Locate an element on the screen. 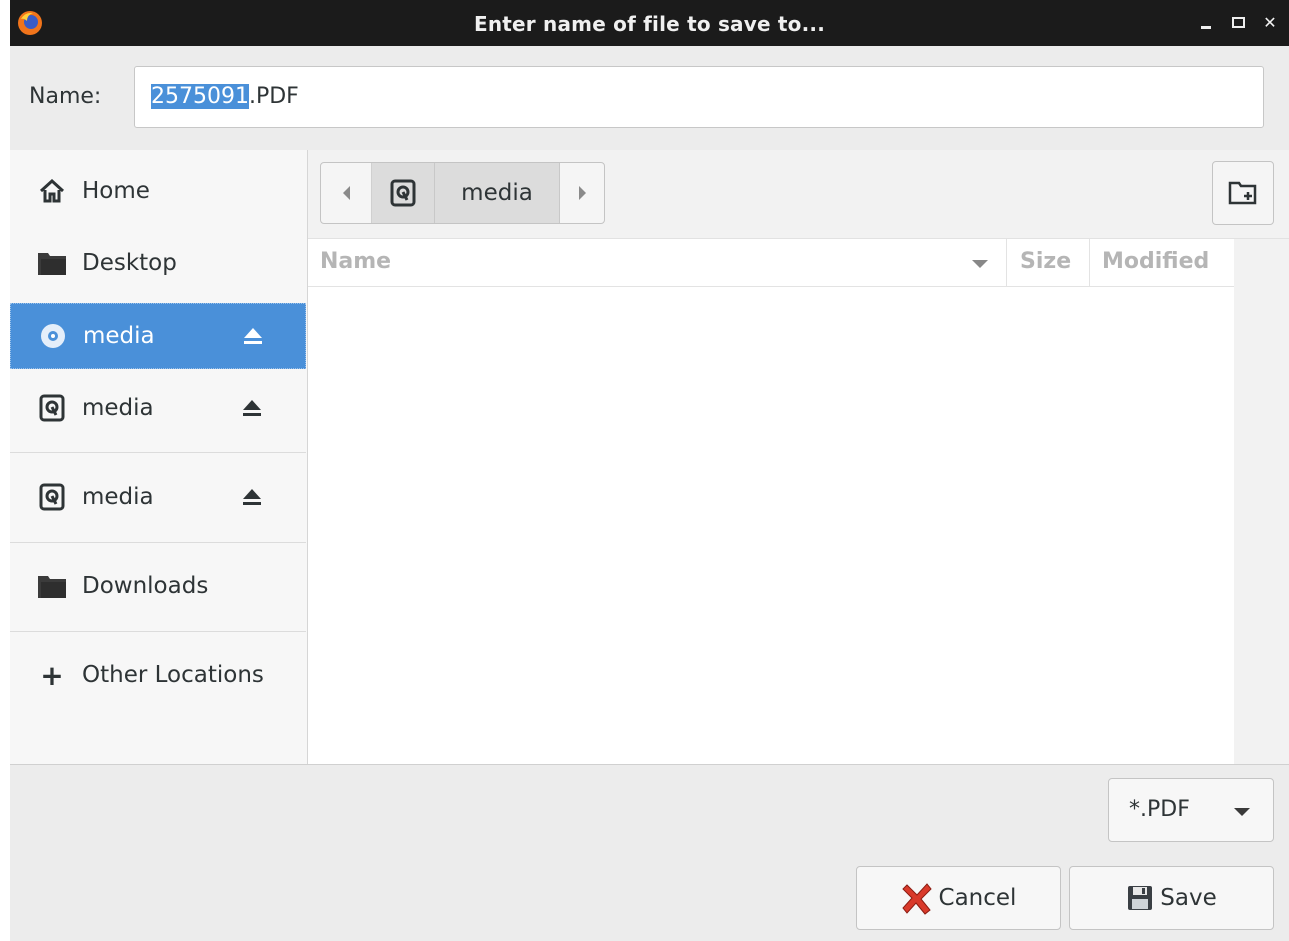  floppy-disk-icon is located at coordinates (1140, 898).